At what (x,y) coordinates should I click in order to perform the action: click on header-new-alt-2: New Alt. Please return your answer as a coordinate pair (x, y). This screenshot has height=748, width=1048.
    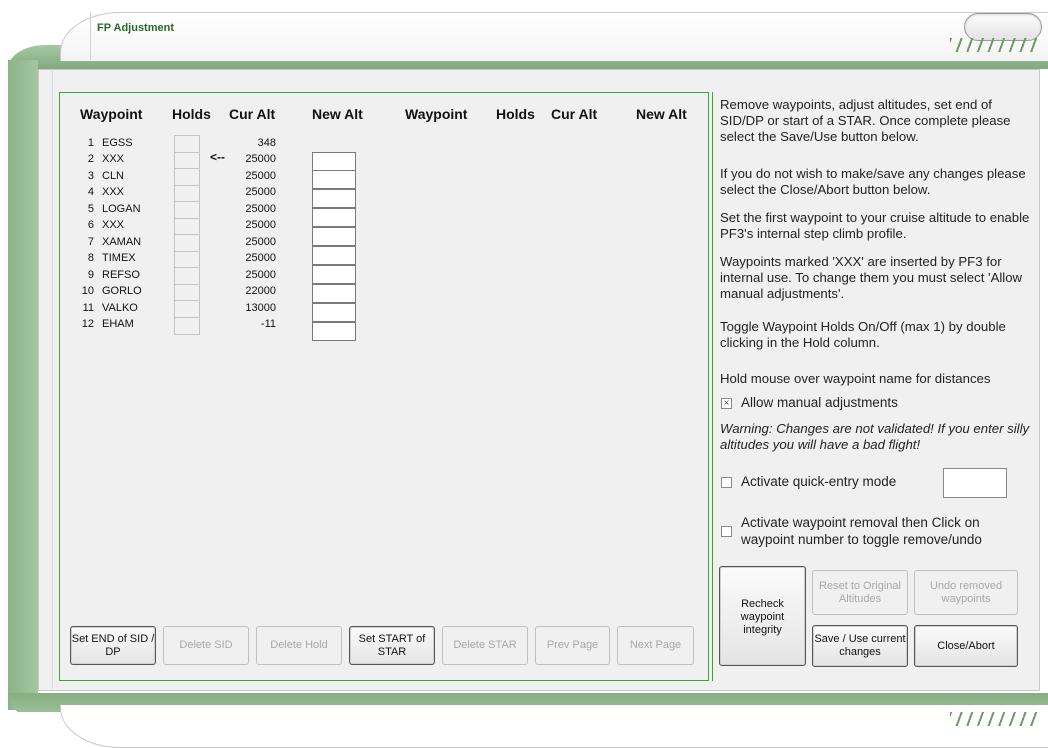
    Looking at the image, I should click on (661, 114).